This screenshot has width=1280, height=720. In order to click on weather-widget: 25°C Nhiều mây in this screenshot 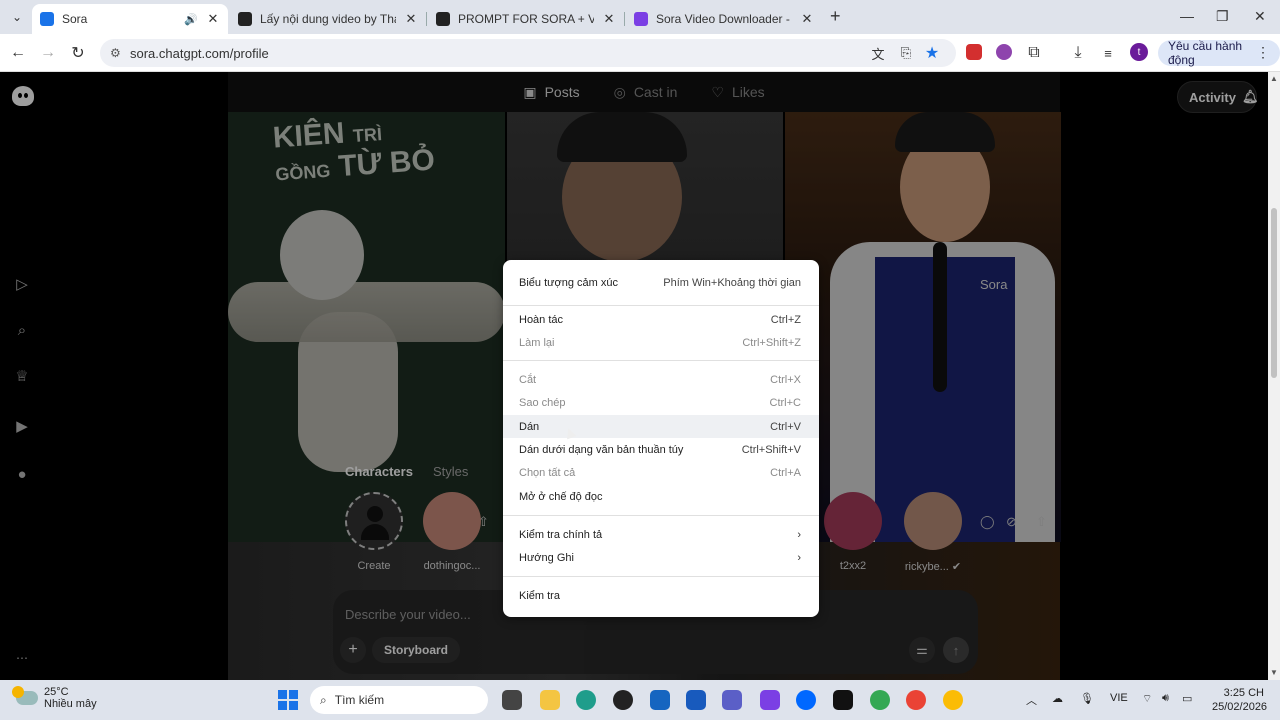, I will do `click(54, 698)`.